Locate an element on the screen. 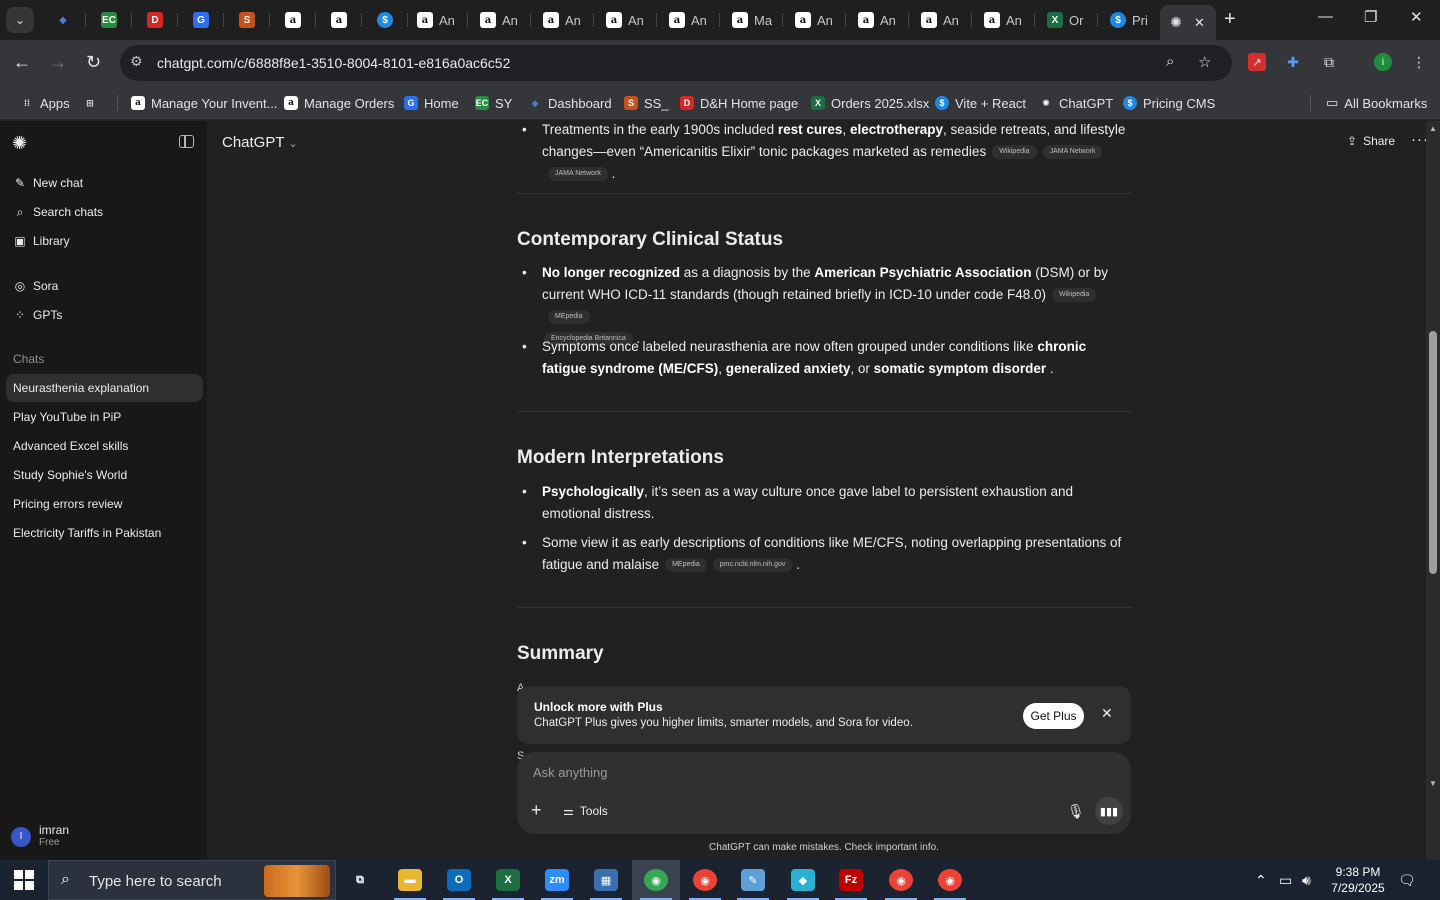 The width and height of the screenshot is (1440, 900). forward-button: → is located at coordinates (58, 62).